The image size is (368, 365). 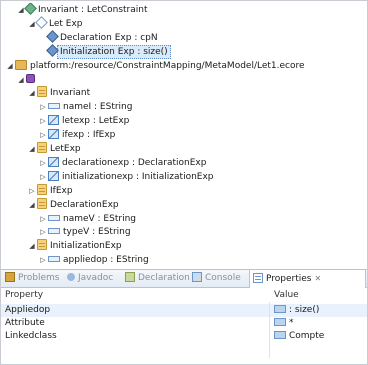 I want to click on tree-item: ◢ Invariant, so click(x=58, y=93).